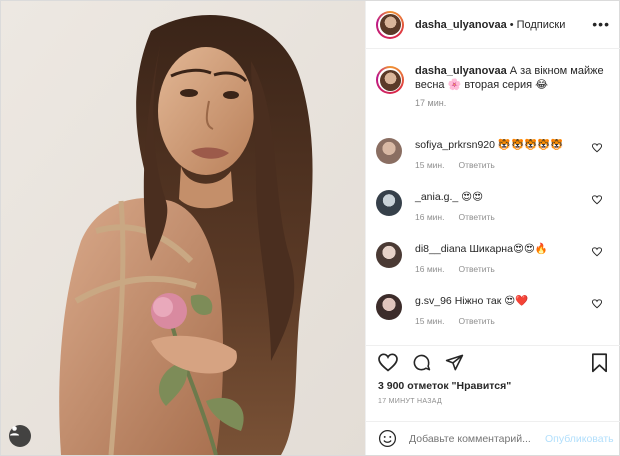 Image resolution: width=620 pixels, height=456 pixels. What do you see at coordinates (431, 103) in the screenshot?
I see `caption-time: 17 мин.` at bounding box center [431, 103].